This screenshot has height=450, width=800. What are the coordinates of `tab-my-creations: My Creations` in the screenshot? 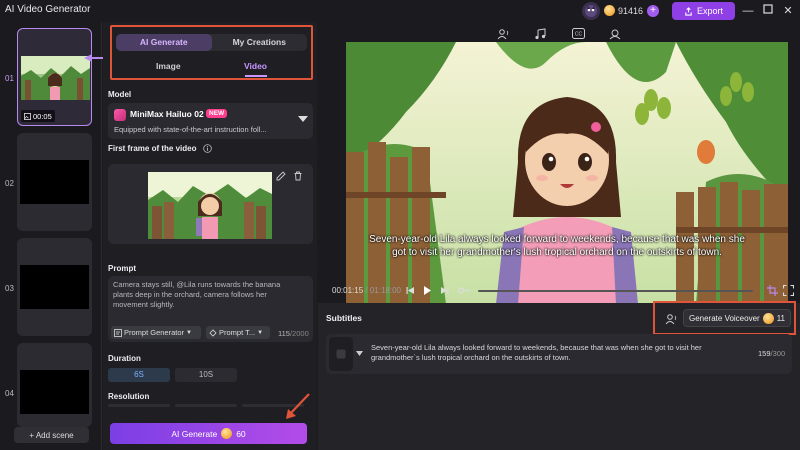 It's located at (260, 42).